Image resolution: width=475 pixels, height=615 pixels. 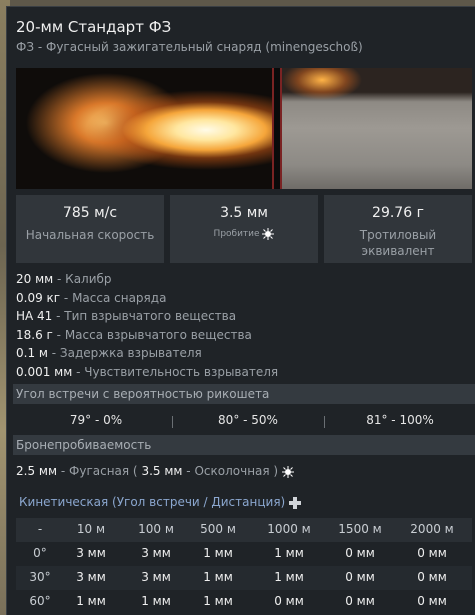 What do you see at coordinates (360, 529) in the screenshot?
I see `table-header-cell: 1500 м` at bounding box center [360, 529].